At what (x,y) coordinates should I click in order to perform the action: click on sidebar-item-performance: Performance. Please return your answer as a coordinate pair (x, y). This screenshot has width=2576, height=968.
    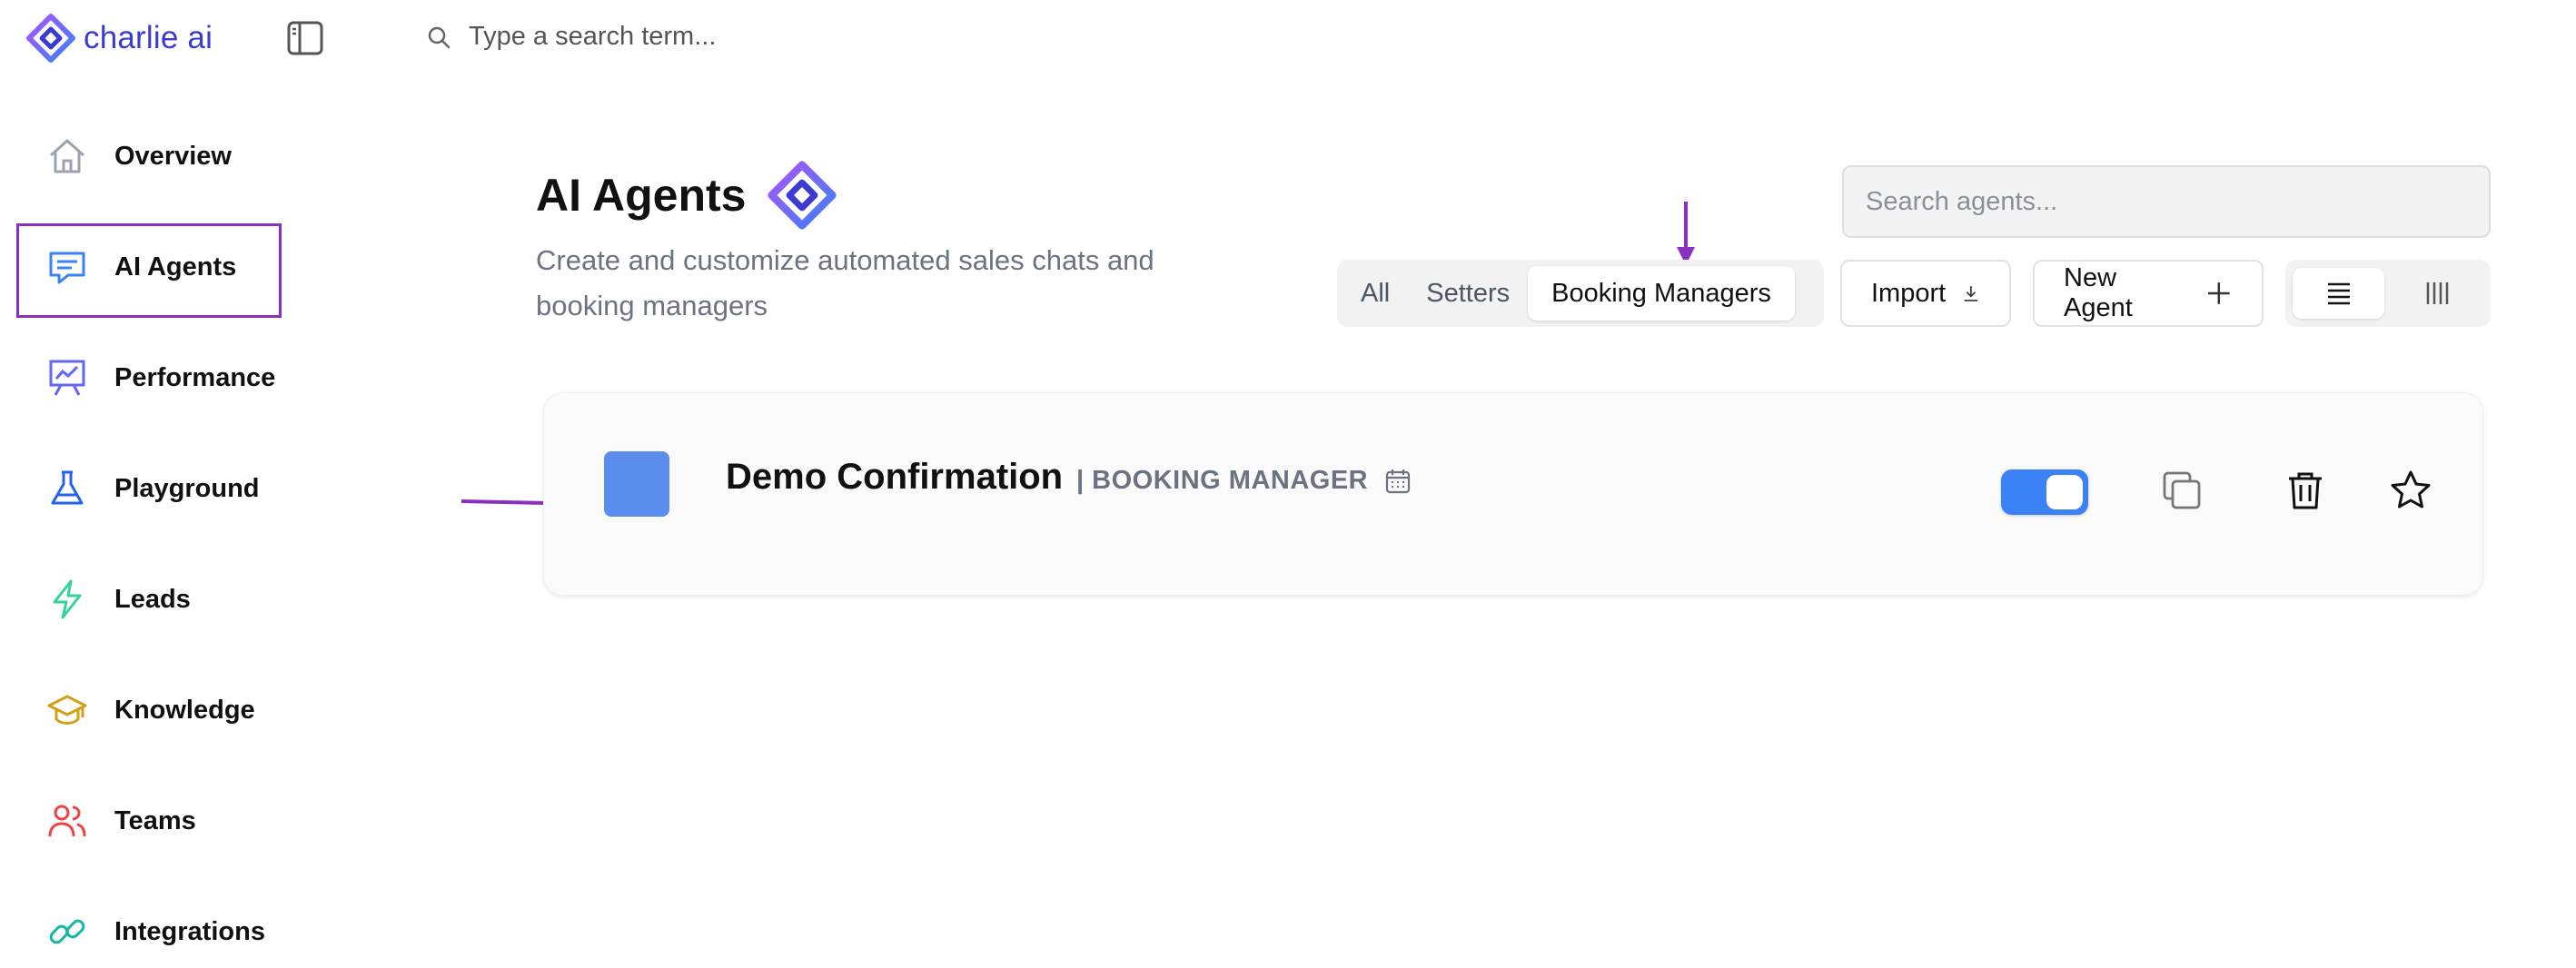
    Looking at the image, I should click on (160, 378).